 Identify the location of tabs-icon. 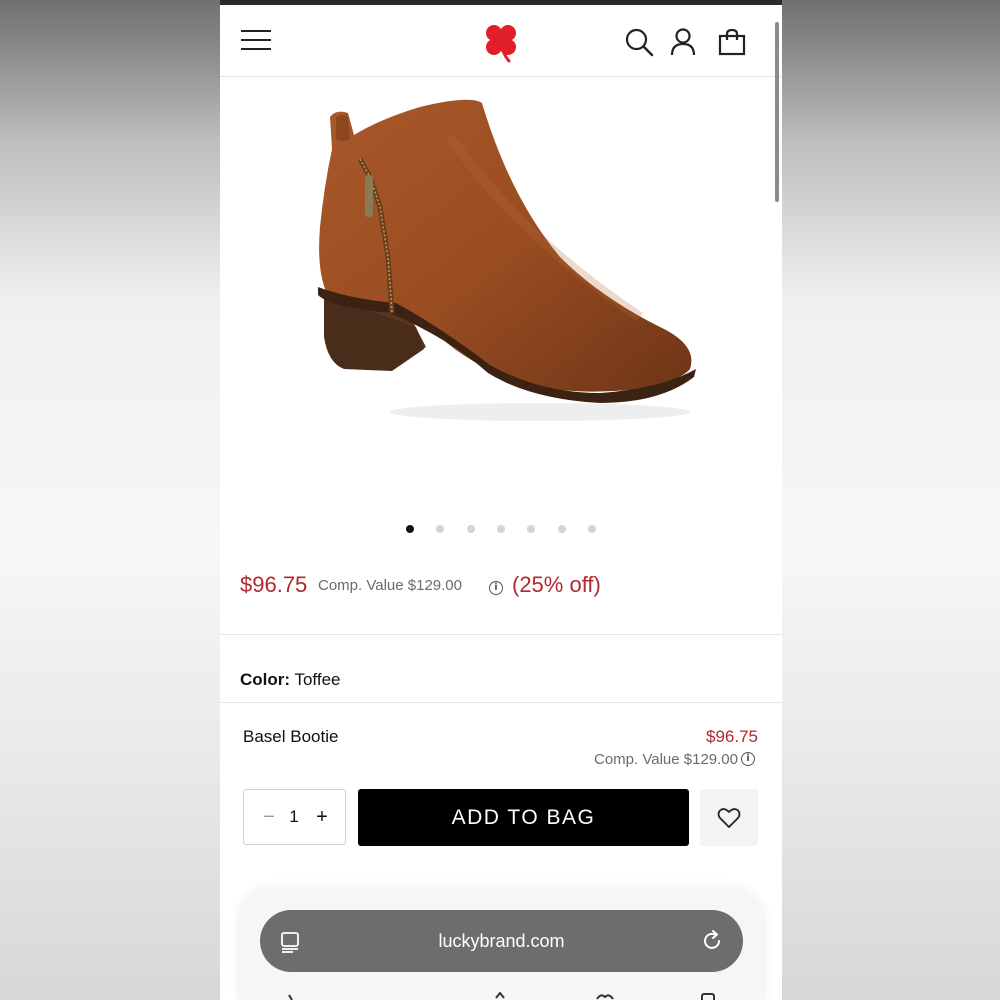
(708, 996).